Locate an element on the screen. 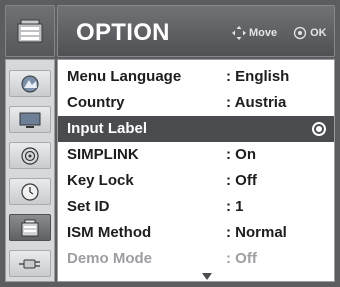 Image resolution: width=340 pixels, height=287 pixels. menu-item-value: : On is located at coordinates (241, 154).